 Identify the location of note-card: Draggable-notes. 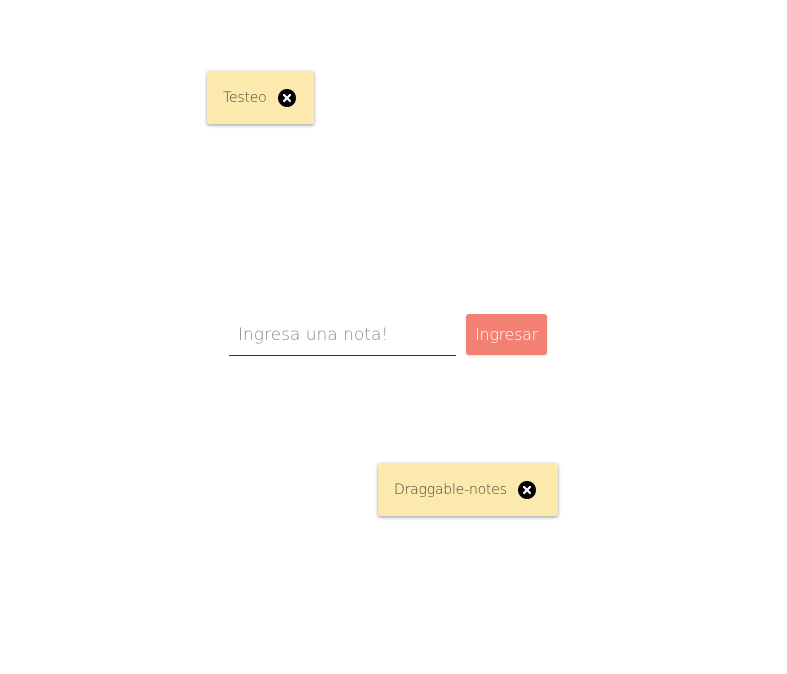
(468, 489).